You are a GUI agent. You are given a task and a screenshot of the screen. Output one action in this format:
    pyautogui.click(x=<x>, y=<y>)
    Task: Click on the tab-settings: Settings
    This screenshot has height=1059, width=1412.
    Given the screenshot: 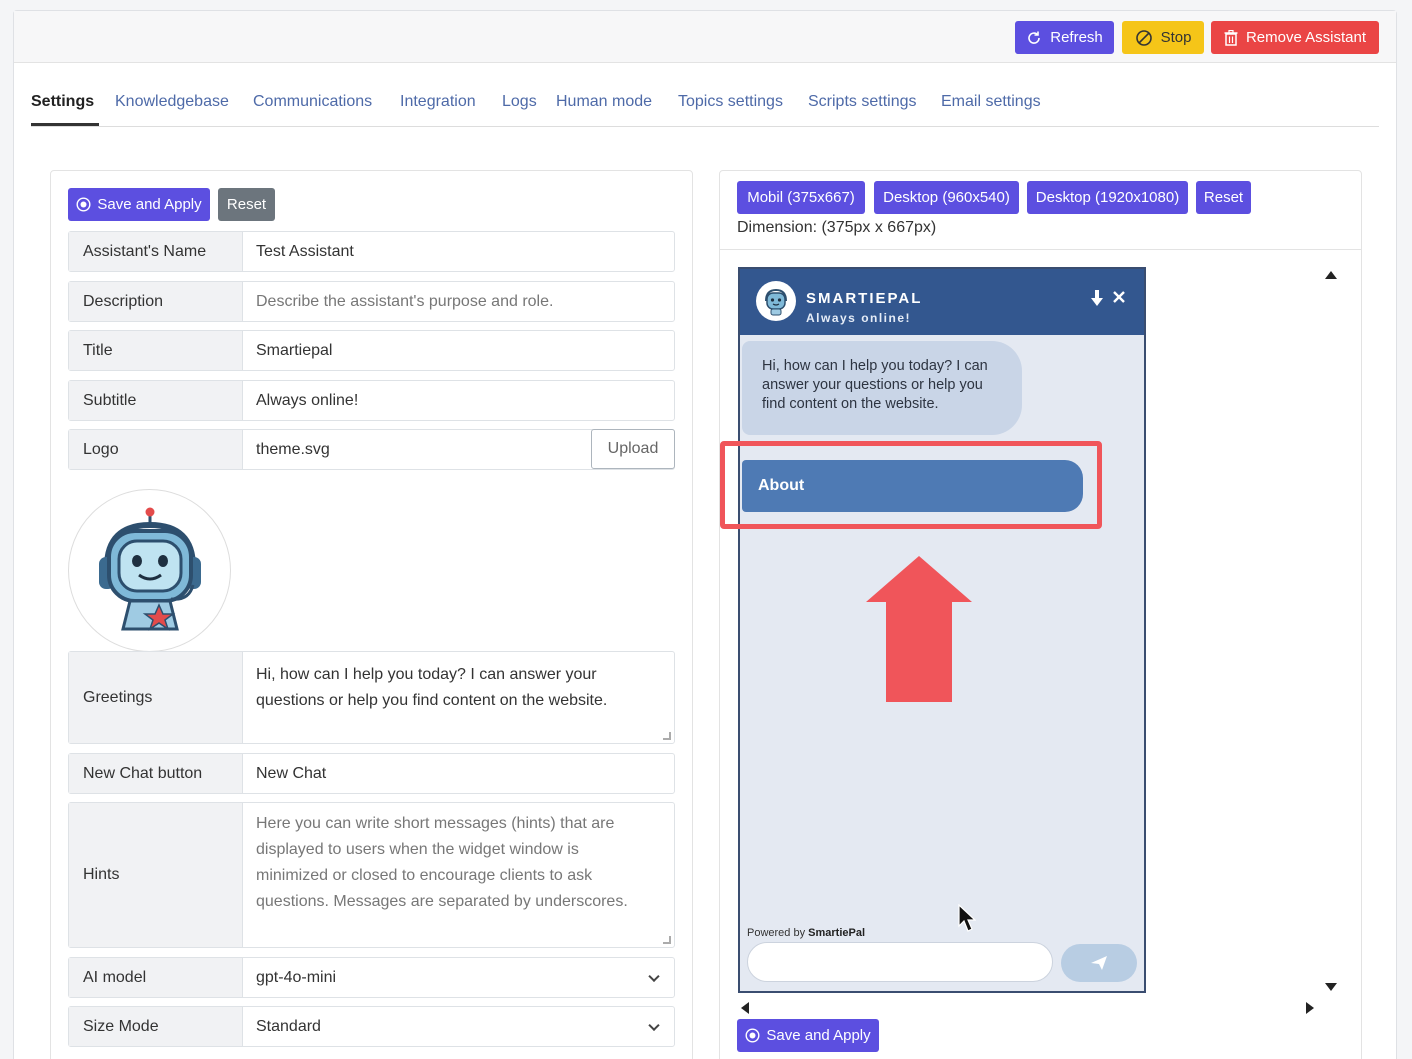 What is the action you would take?
    pyautogui.click(x=62, y=102)
    